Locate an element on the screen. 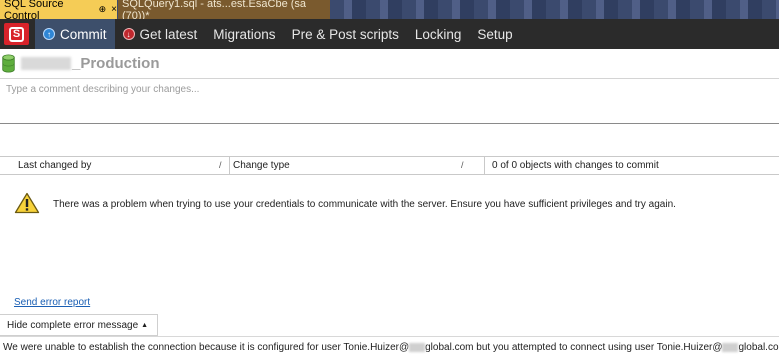  tab-pre-post-scripts: Pre & Post scripts is located at coordinates (345, 34).